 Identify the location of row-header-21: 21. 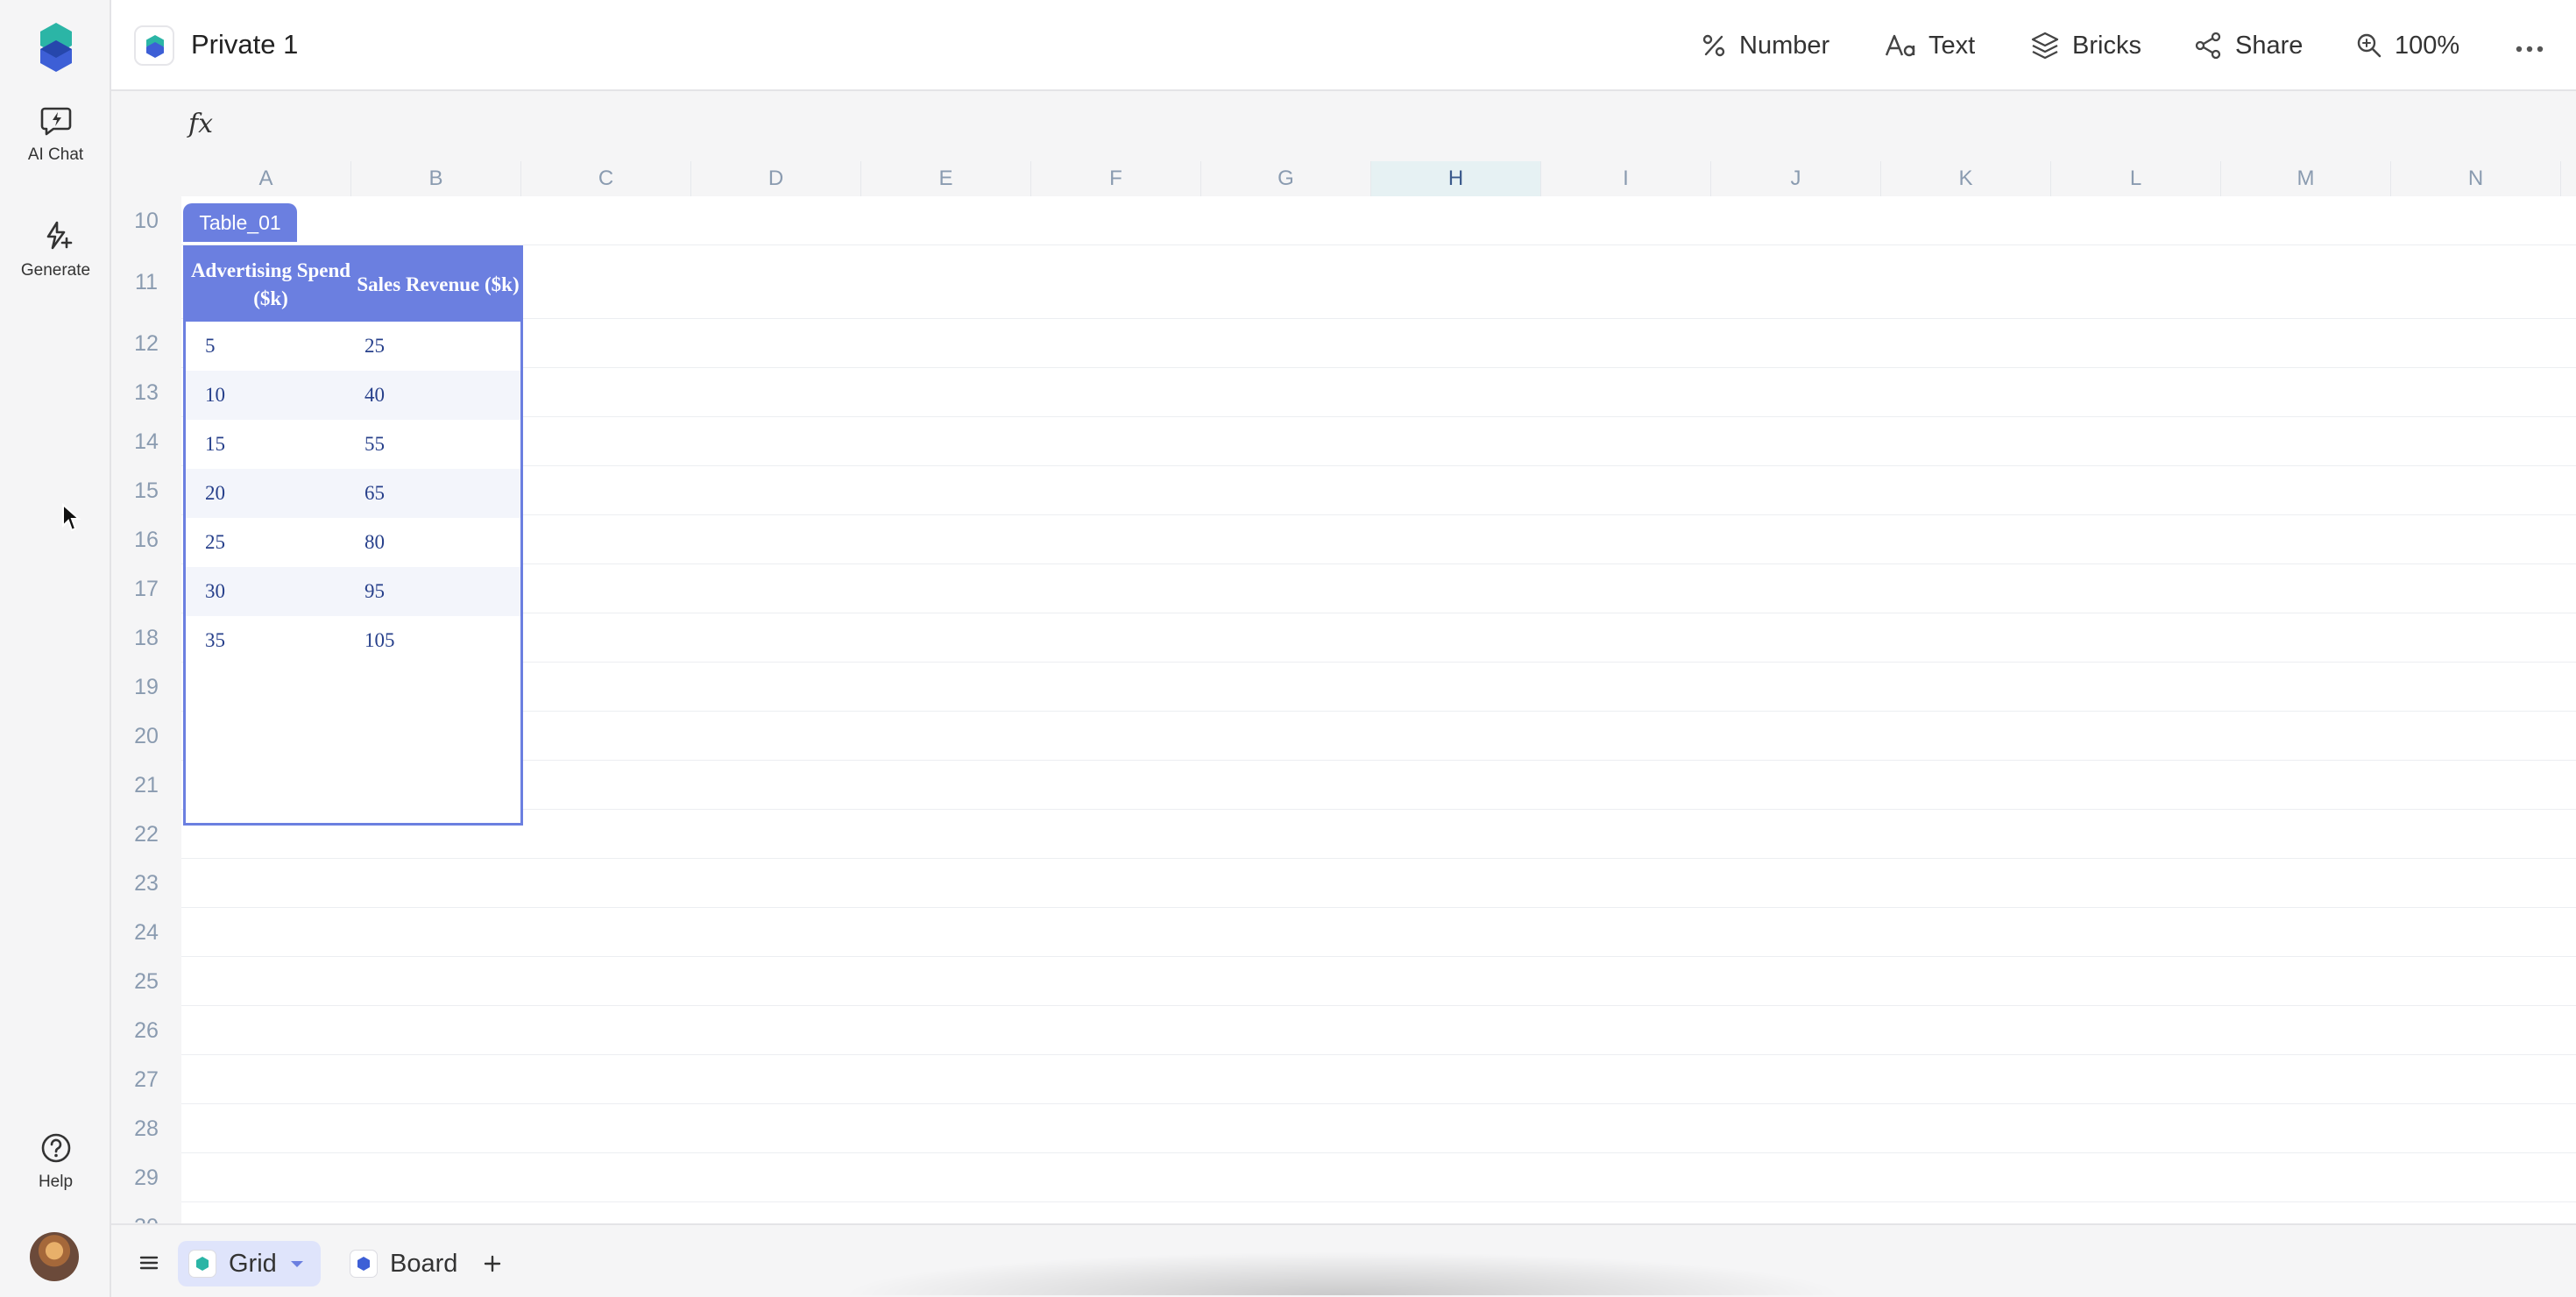
(146, 785).